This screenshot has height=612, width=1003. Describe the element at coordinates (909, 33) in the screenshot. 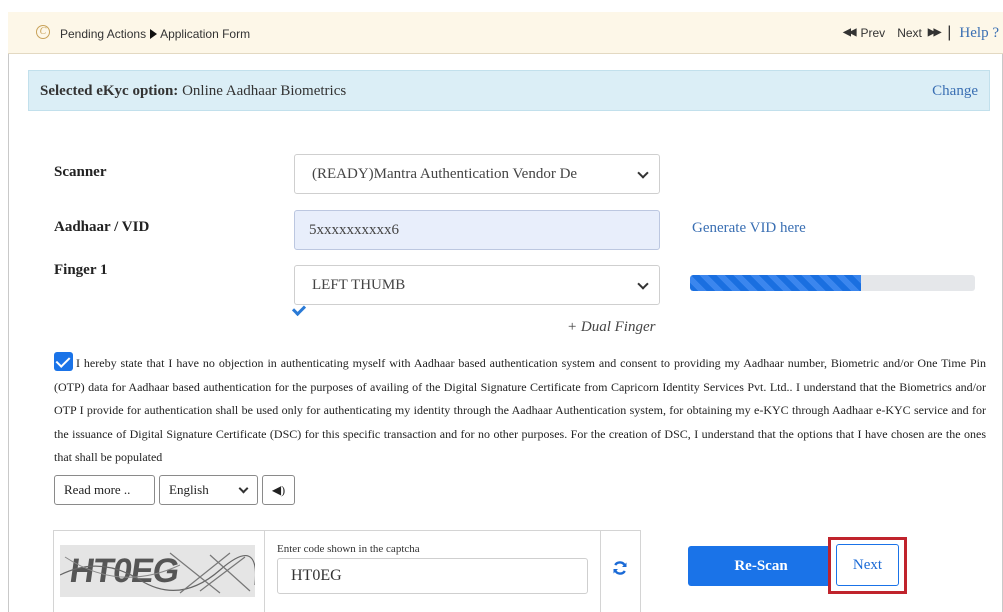

I see `next-link: Next` at that location.